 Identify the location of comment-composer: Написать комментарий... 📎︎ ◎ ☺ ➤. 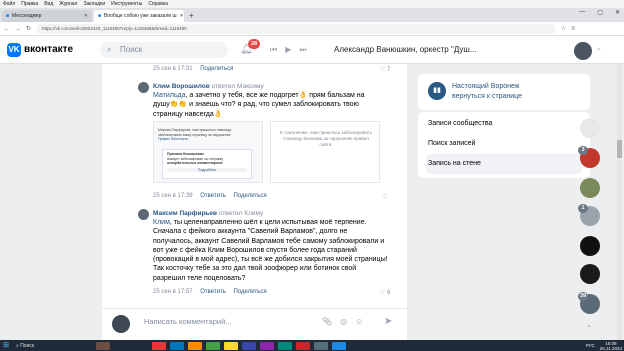
(254, 323).